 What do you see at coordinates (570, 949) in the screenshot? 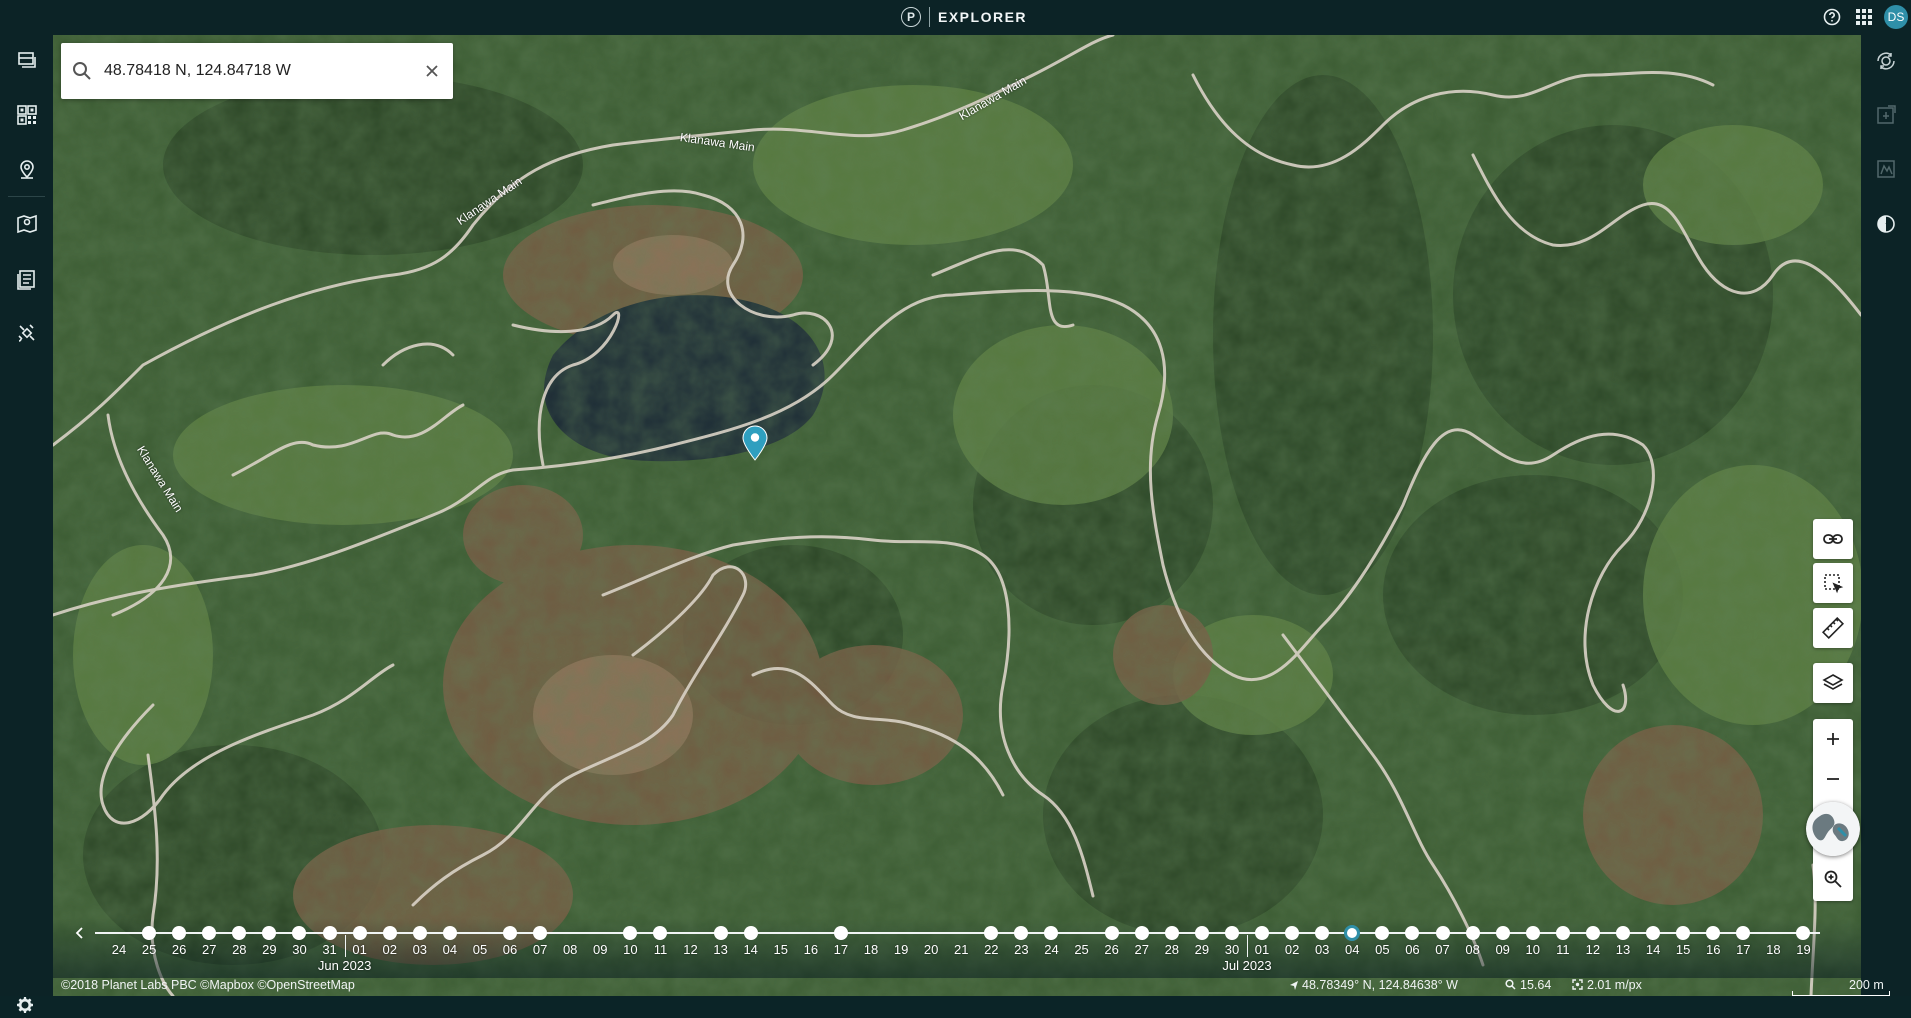
I see `timeline-day-label: 08` at bounding box center [570, 949].